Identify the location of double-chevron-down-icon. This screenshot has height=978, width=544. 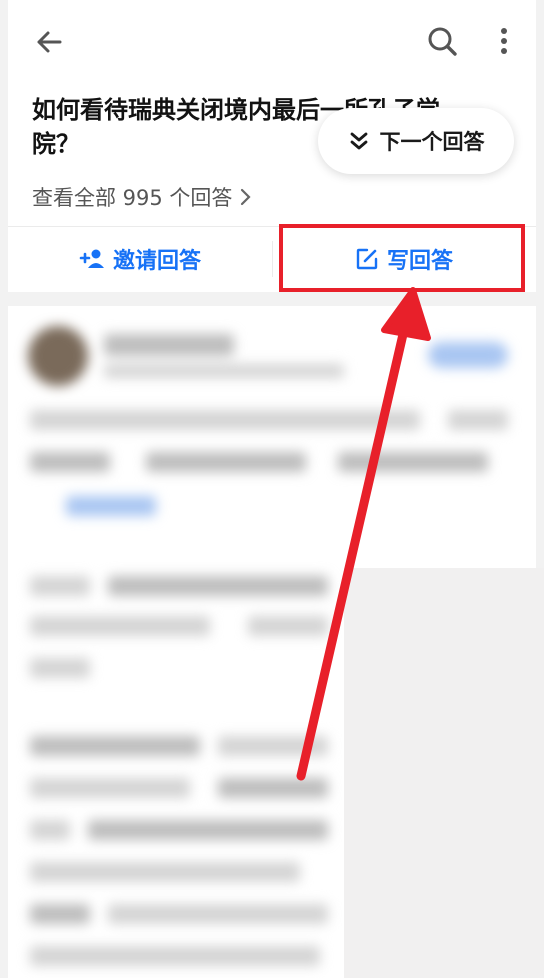
(358, 141).